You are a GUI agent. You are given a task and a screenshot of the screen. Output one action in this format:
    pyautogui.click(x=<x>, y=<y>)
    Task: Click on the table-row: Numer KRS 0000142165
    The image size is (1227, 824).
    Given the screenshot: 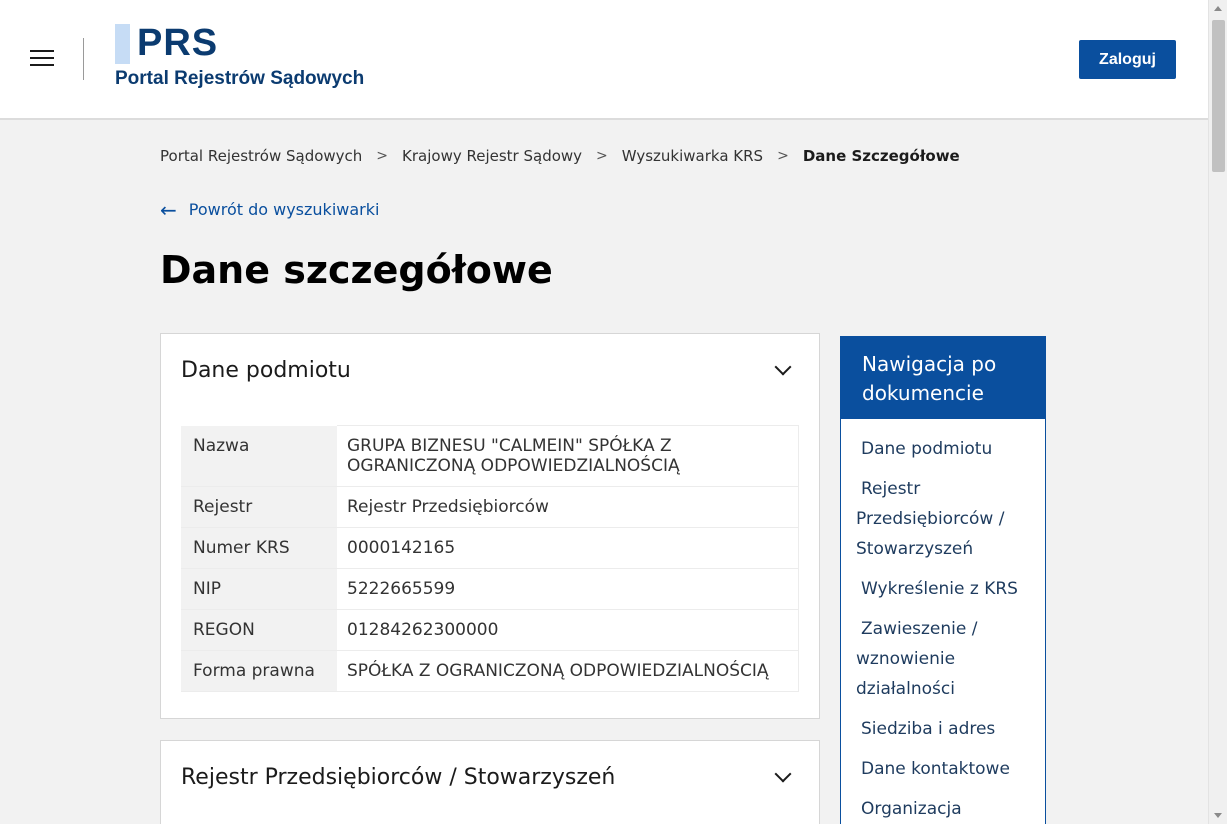 What is the action you would take?
    pyautogui.click(x=490, y=548)
    